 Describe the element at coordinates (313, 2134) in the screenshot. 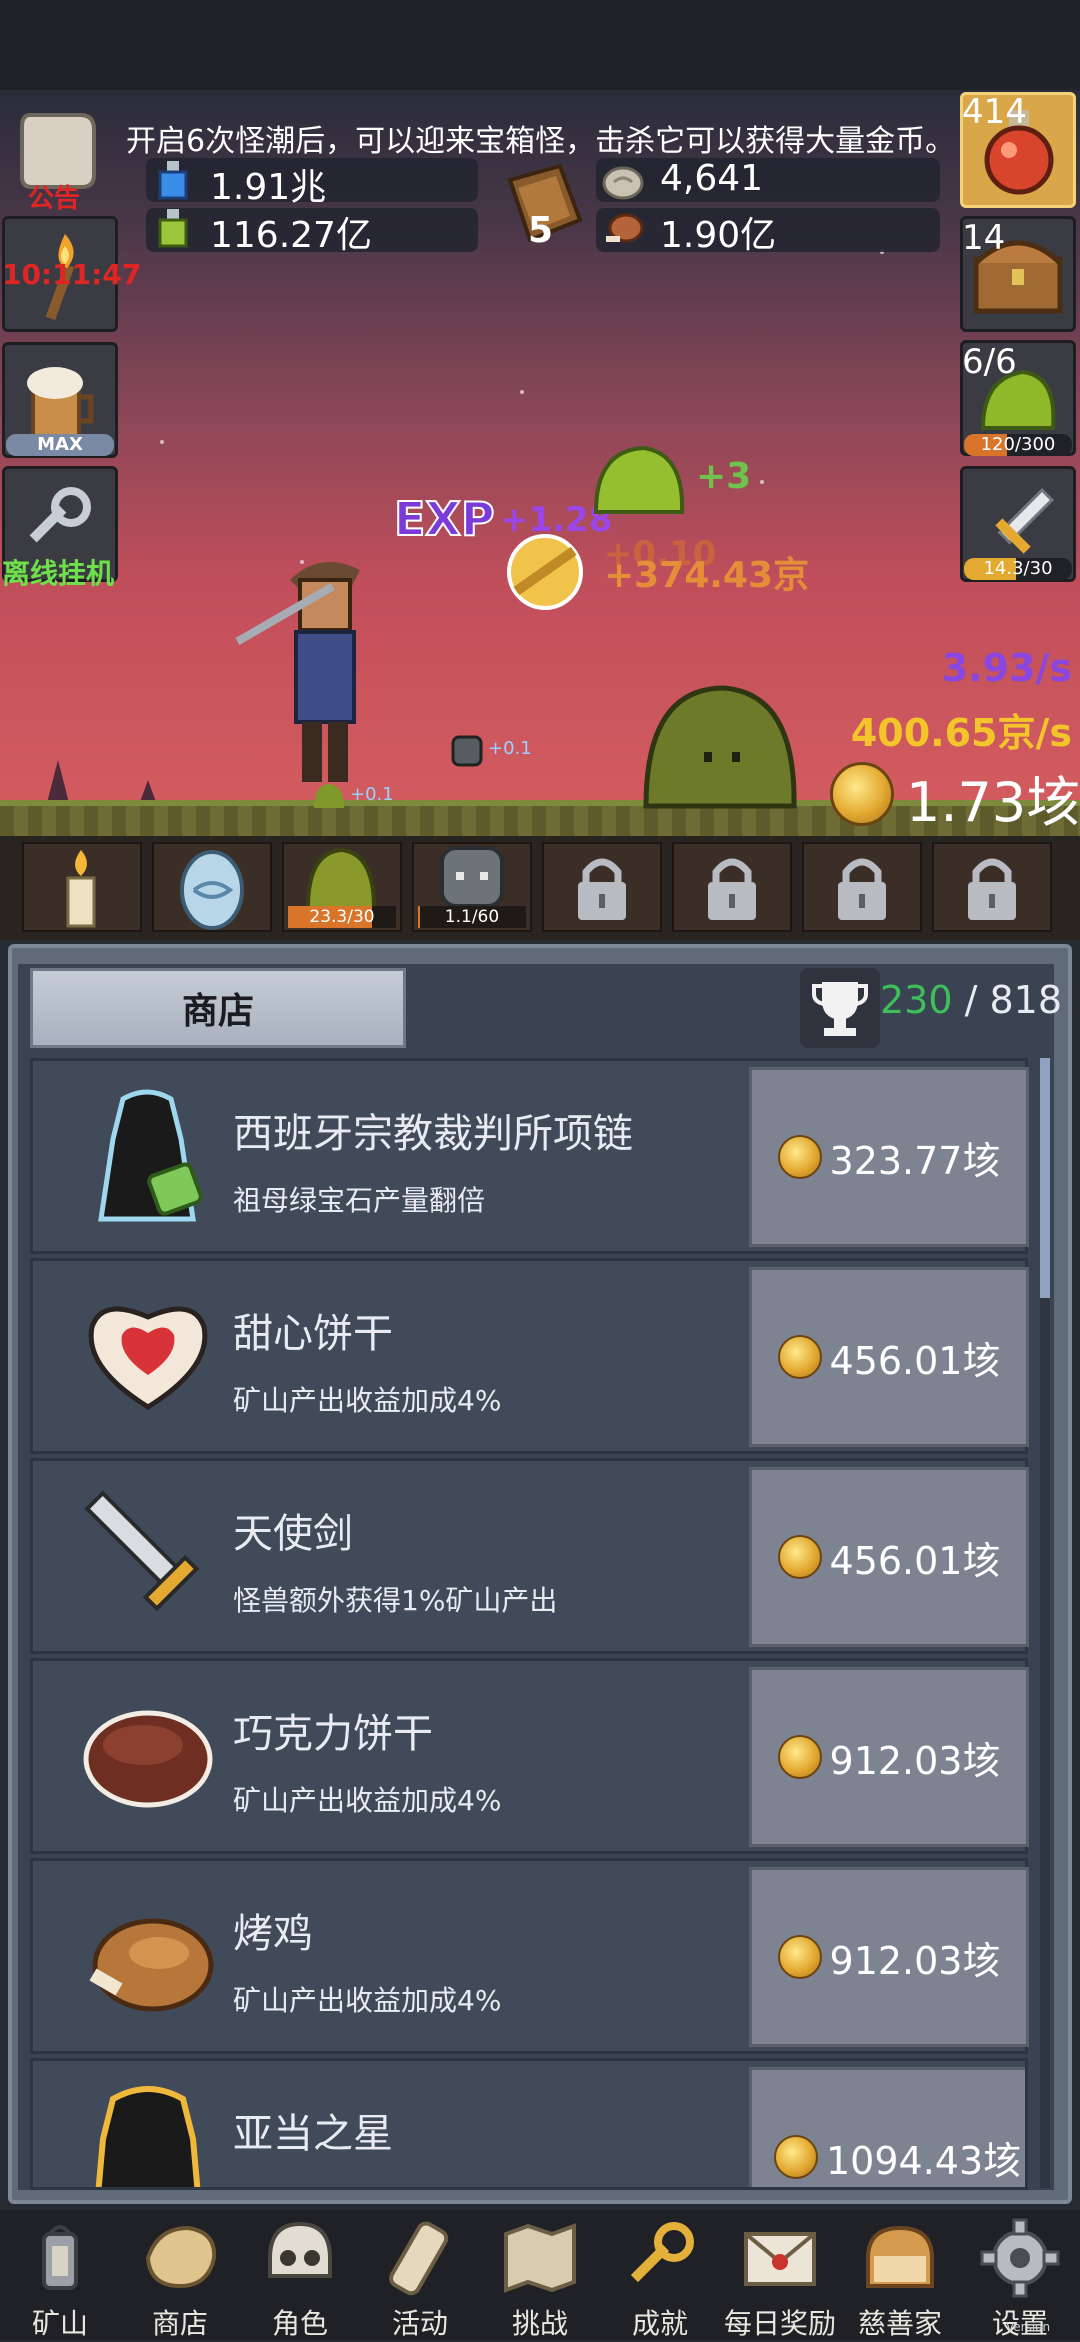

I see `item-title: 亚当之星` at that location.